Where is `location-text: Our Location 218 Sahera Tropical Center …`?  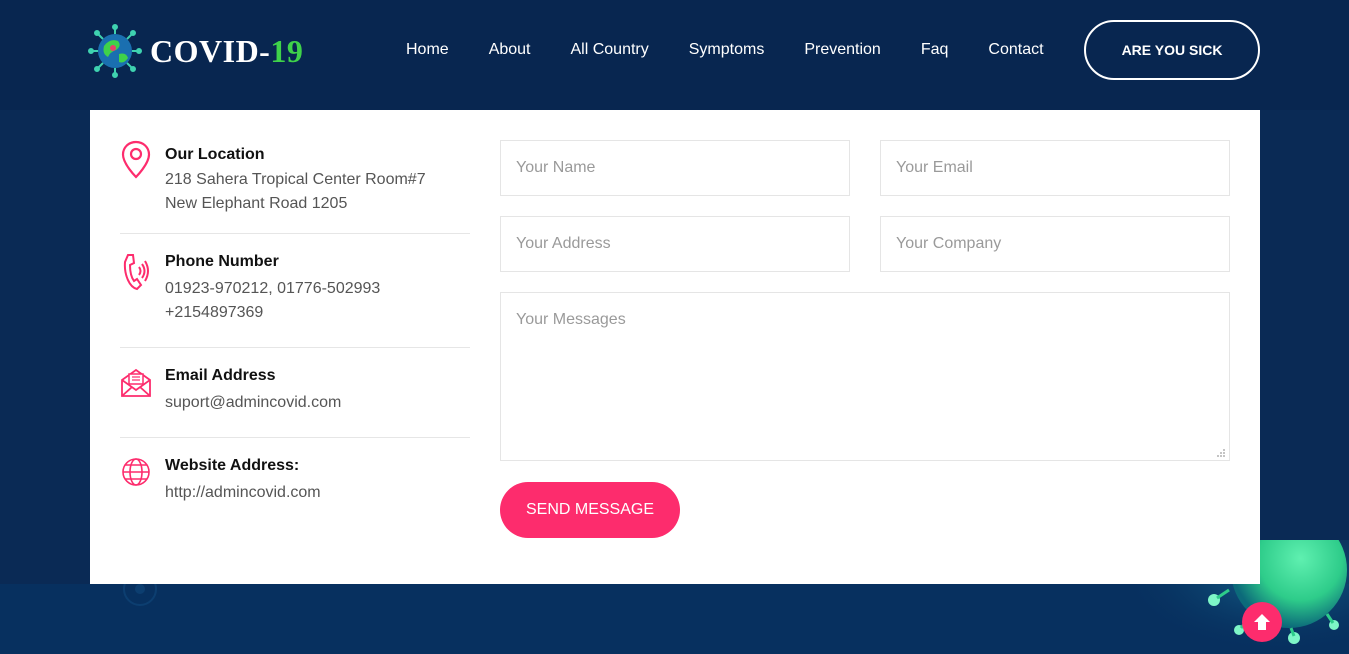
location-text: Our Location 218 Sahera Tropical Center … is located at coordinates (295, 178).